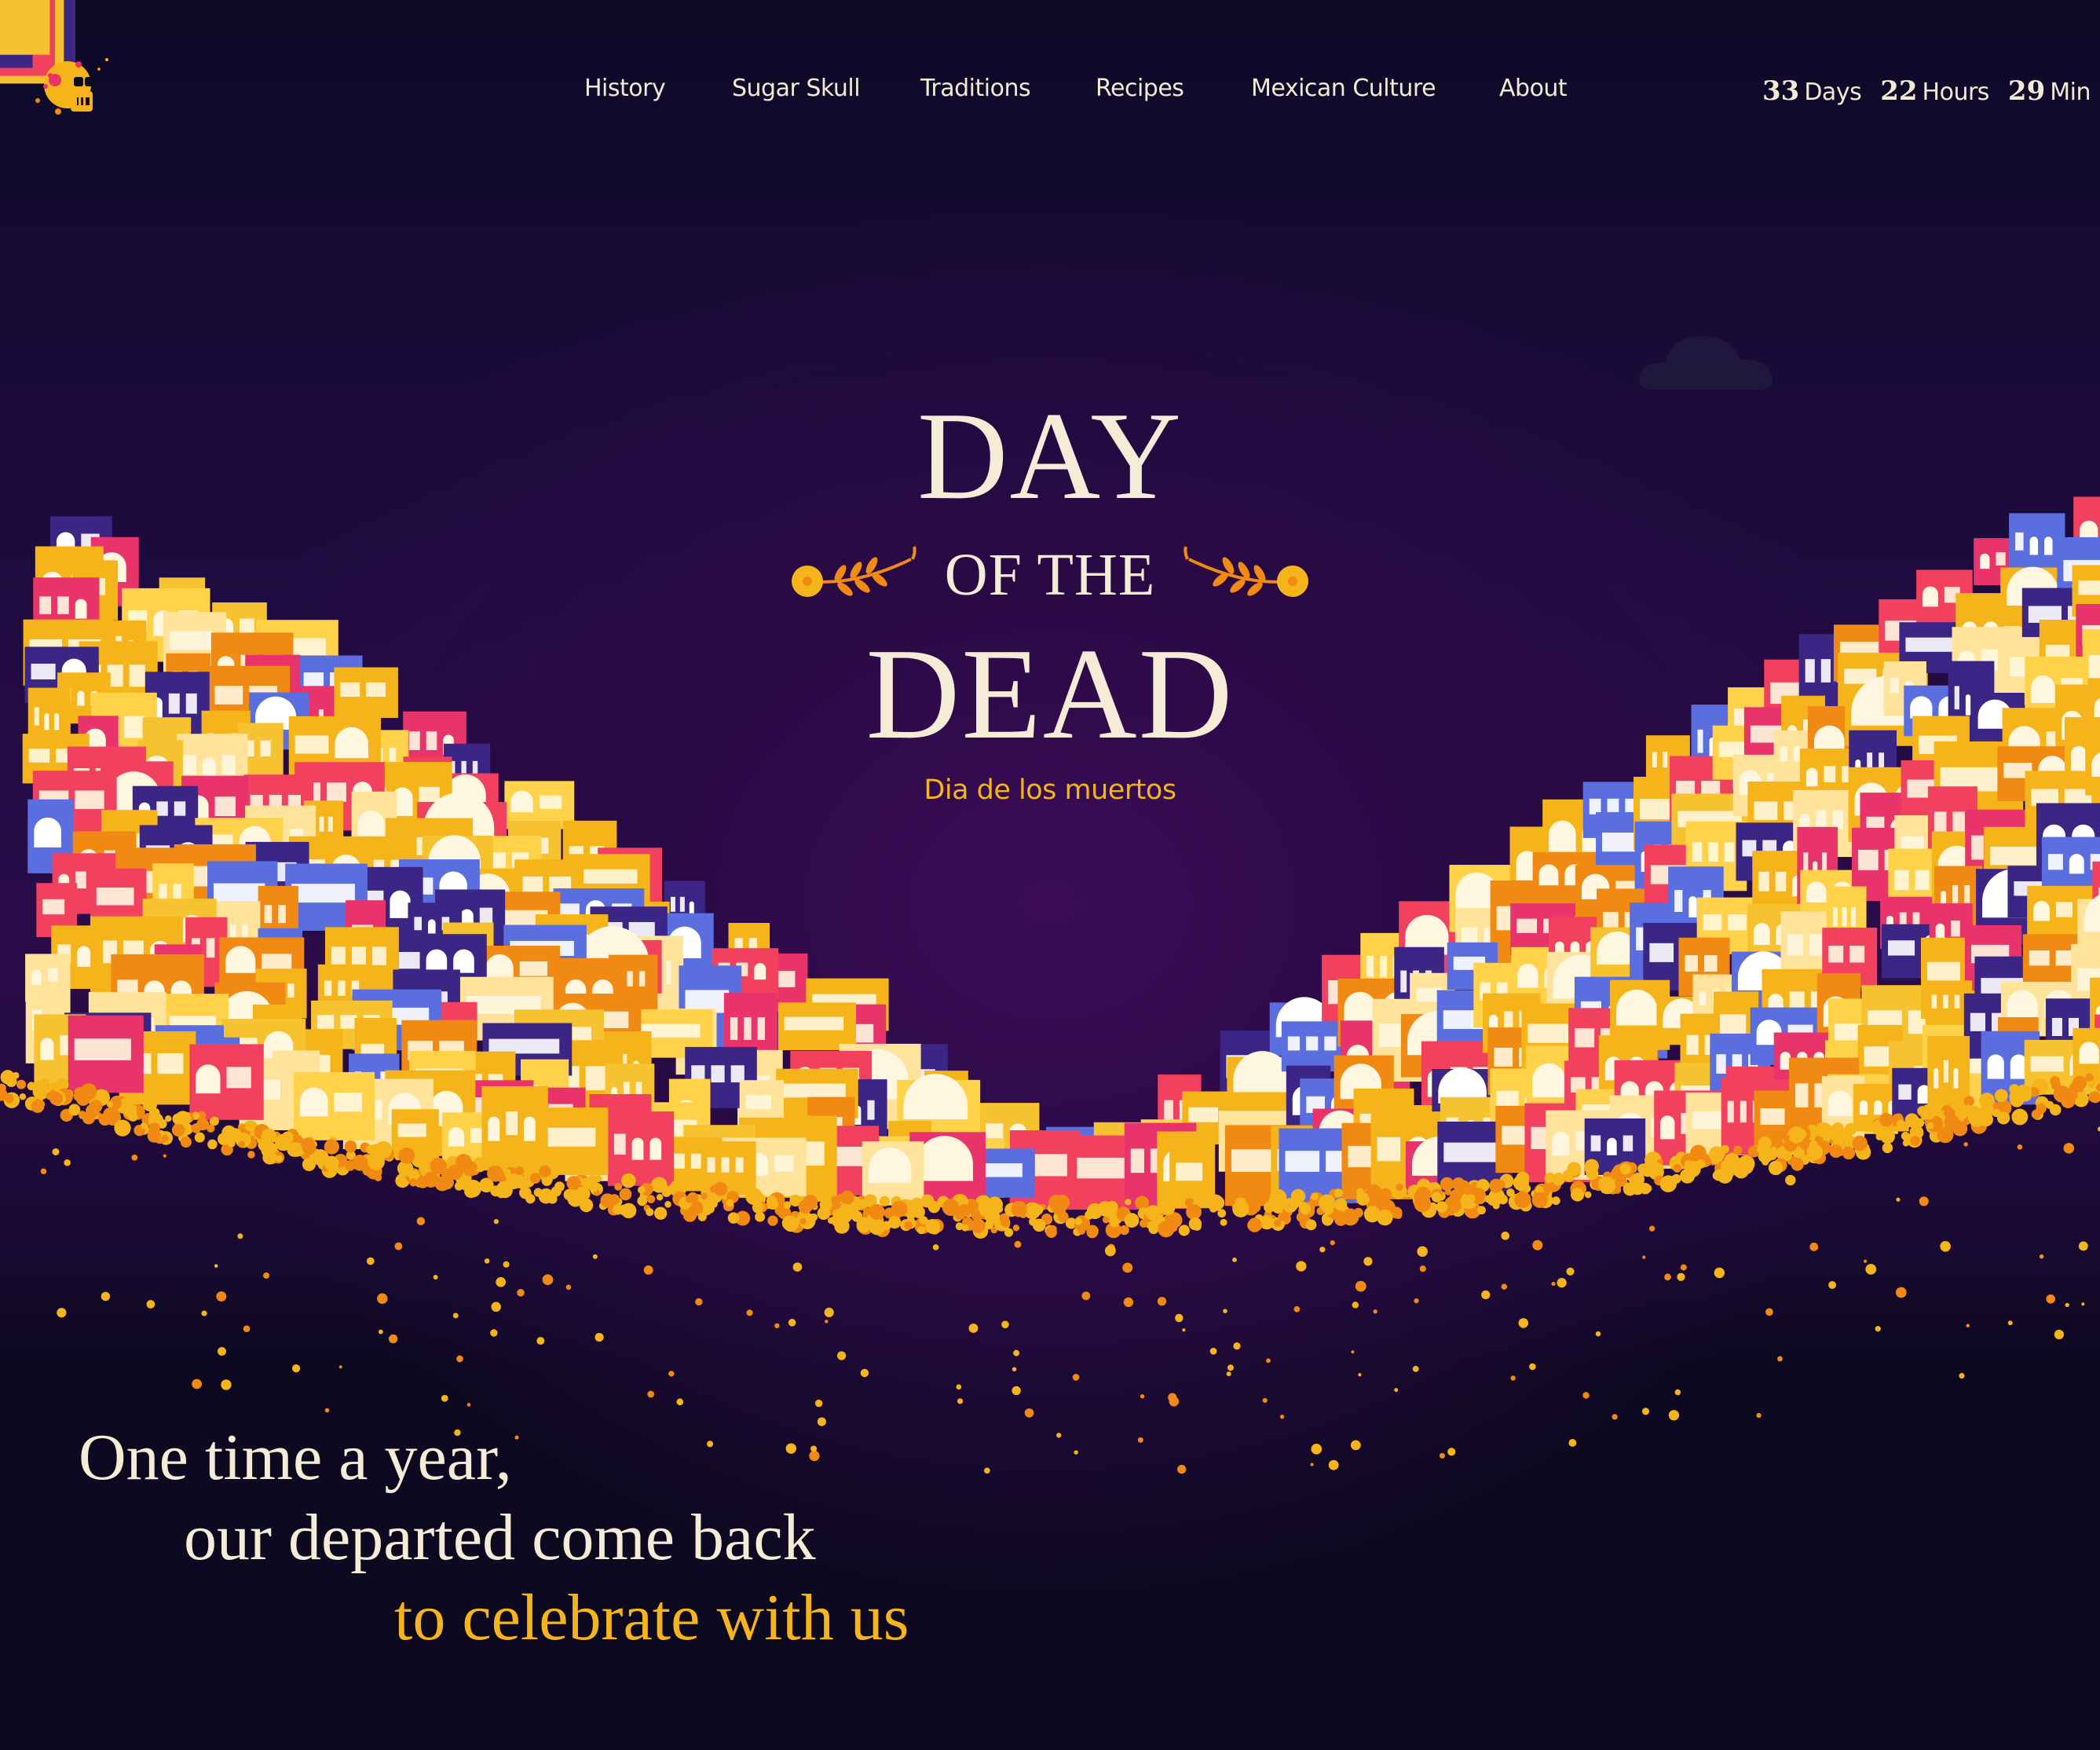 Image resolution: width=2100 pixels, height=1750 pixels. I want to click on tagline-line-3: to celebrate with us, so click(652, 1617).